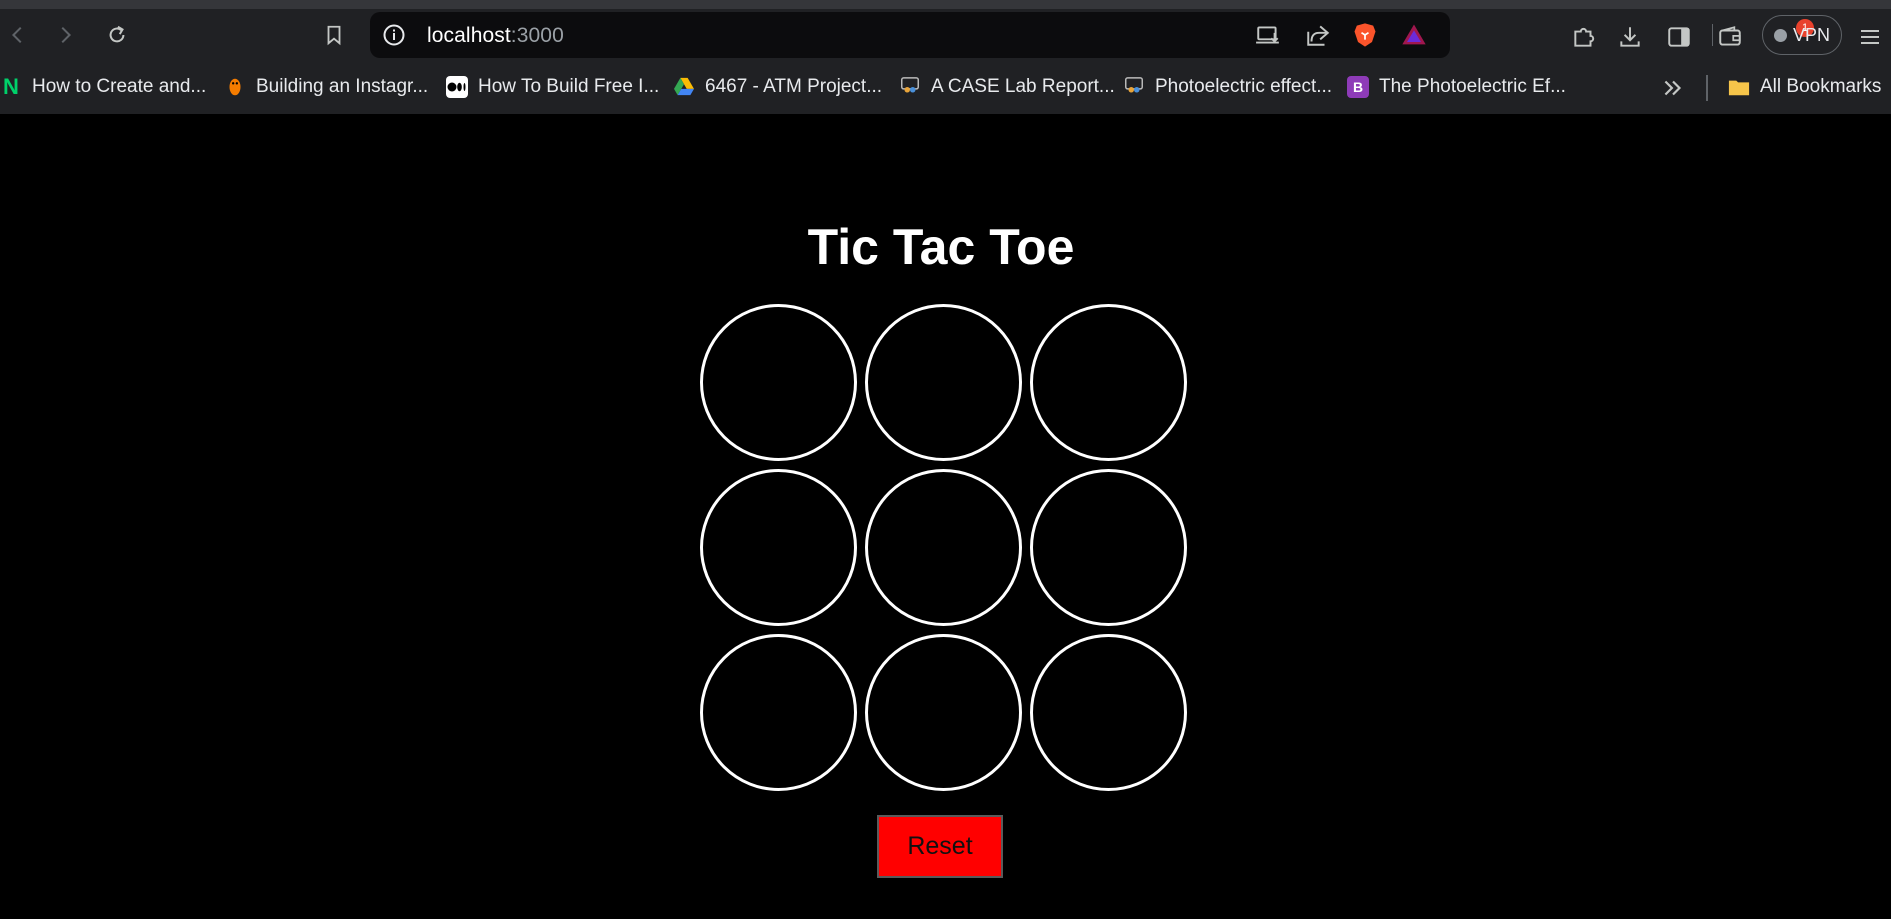 This screenshot has height=919, width=1891. I want to click on reload-button, so click(117, 35).